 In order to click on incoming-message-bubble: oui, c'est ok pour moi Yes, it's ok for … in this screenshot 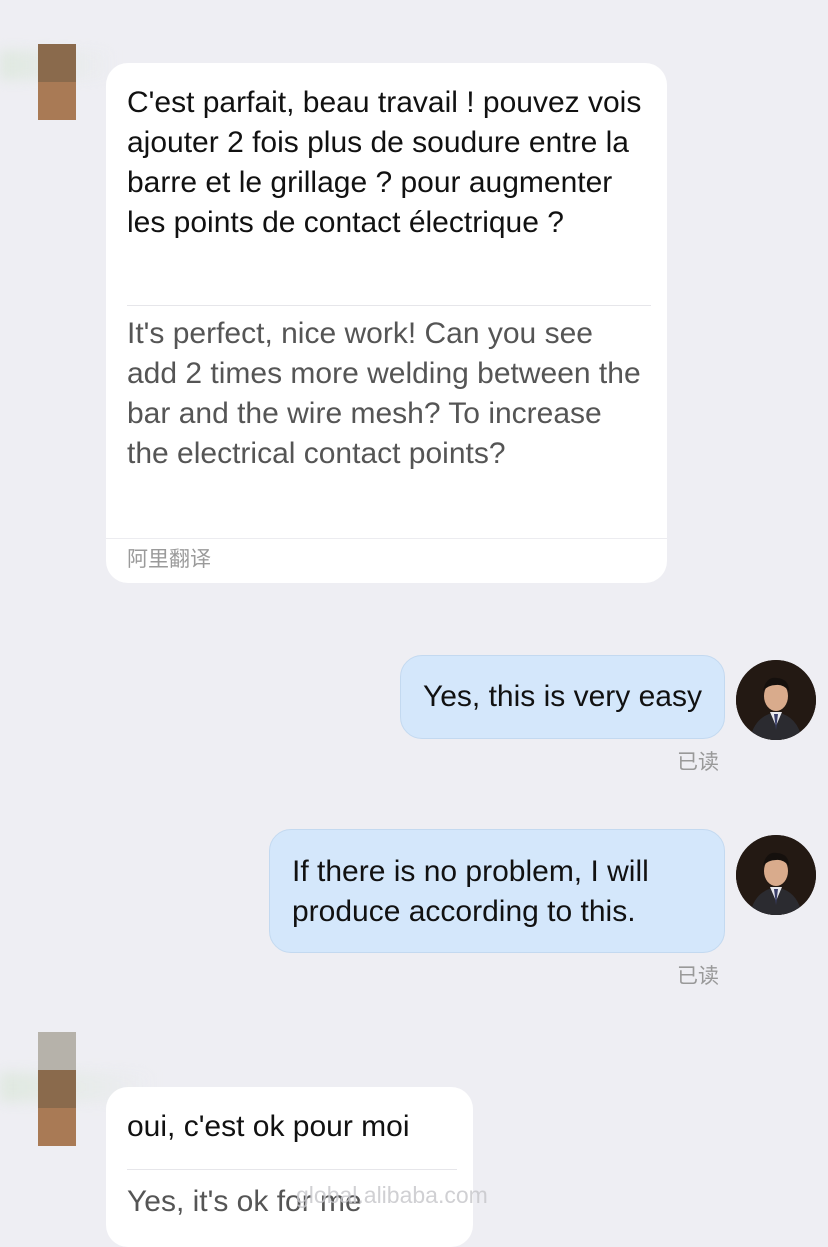, I will do `click(289, 1167)`.